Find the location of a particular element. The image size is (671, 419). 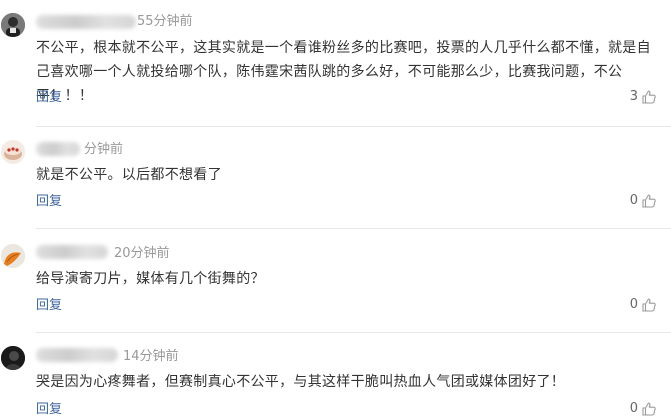

comment-timestamp: 分钟前 is located at coordinates (104, 149).